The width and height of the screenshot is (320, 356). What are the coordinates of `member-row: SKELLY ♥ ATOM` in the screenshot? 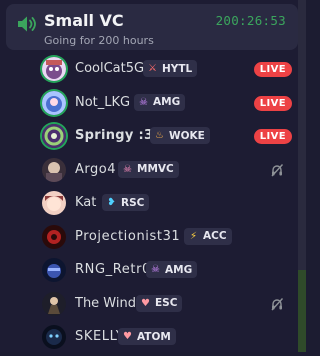 It's located at (163, 337).